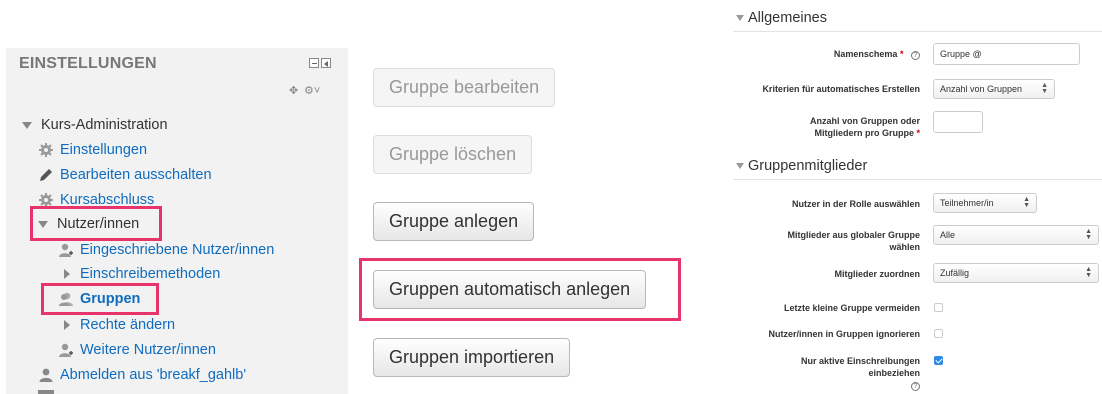 Image resolution: width=1102 pixels, height=394 pixels. I want to click on label-text-line2: einbeziehen, so click(894, 373).